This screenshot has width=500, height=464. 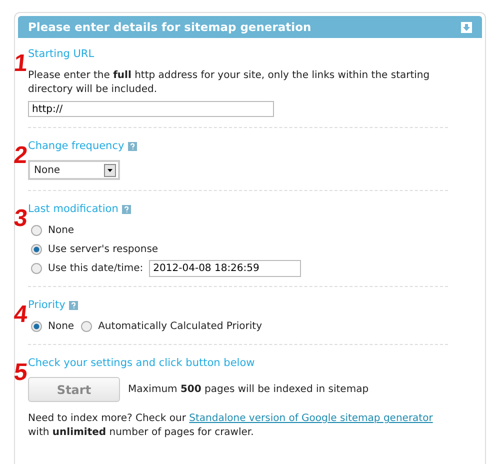 I want to click on down-arrow-icon, so click(x=466, y=27).